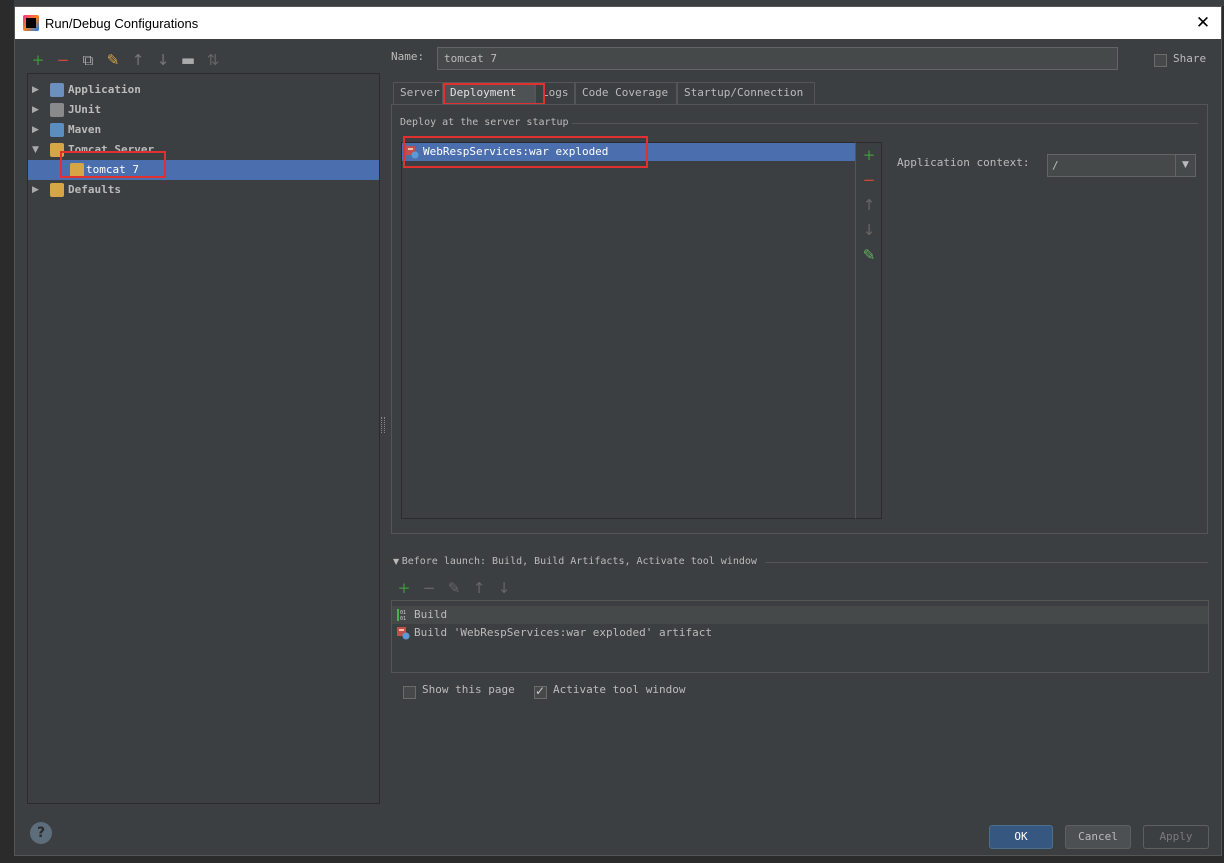  I want to click on application-context-label: Application context:, so click(963, 162).